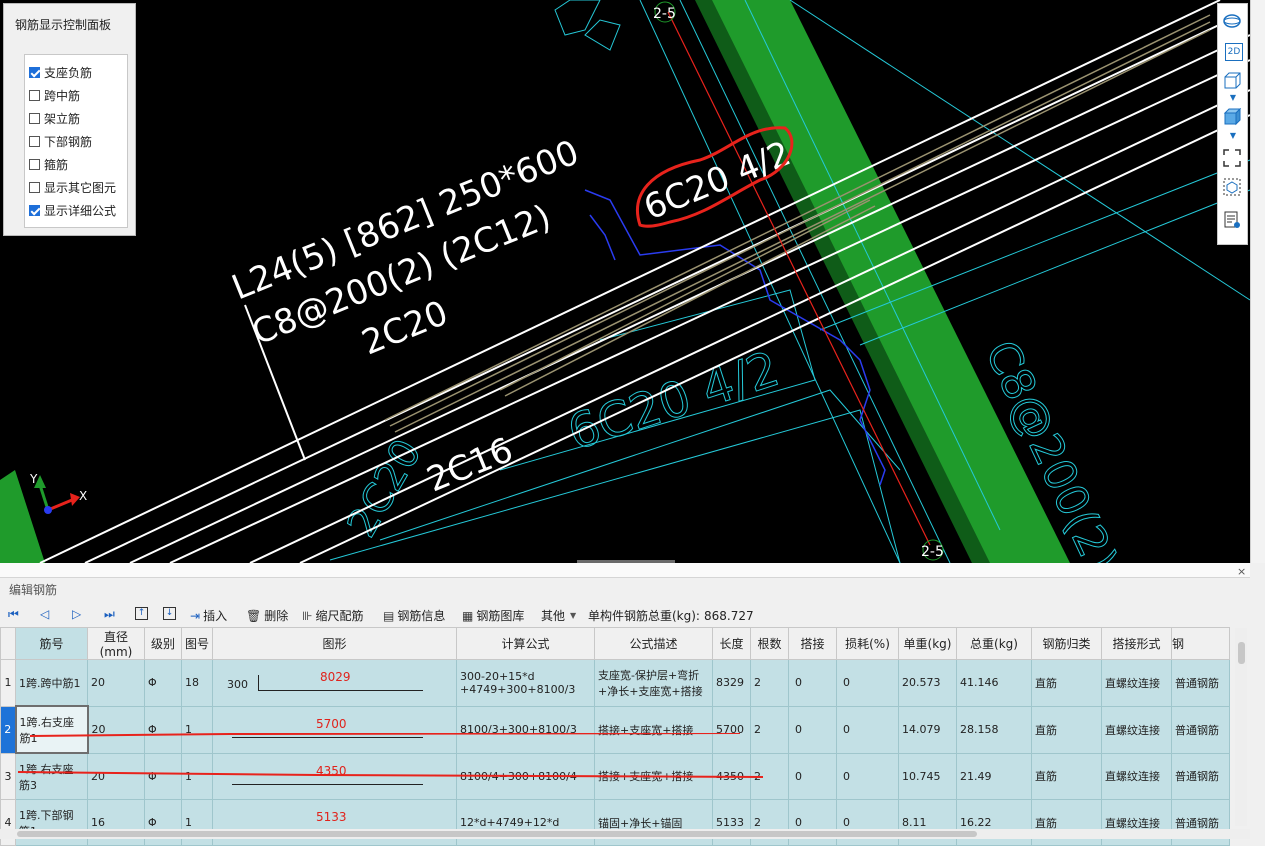 This screenshot has height=846, width=1265. What do you see at coordinates (60, 141) in the screenshot?
I see `option-bottom-rebar: 下部钢筋` at bounding box center [60, 141].